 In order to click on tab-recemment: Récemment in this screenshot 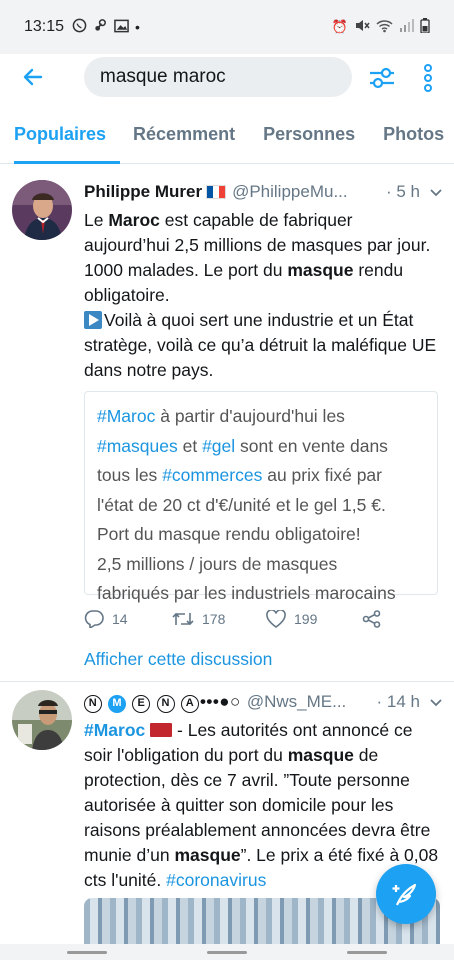, I will do `click(184, 138)`.